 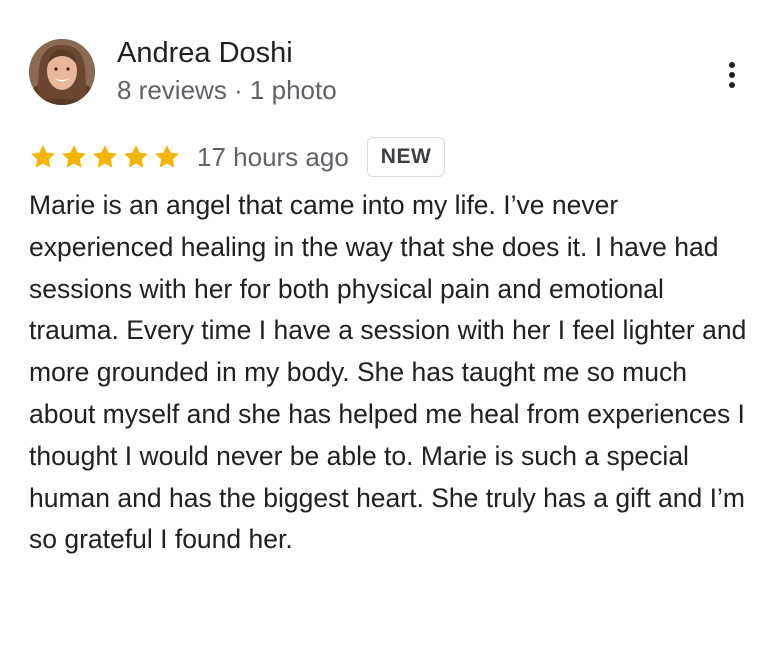 I want to click on more-vert-icon, so click(x=732, y=75).